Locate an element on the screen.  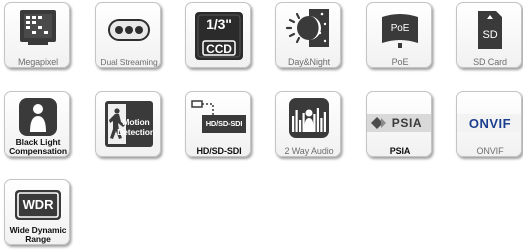
ccd-size-text: 1/3" is located at coordinates (219, 24).